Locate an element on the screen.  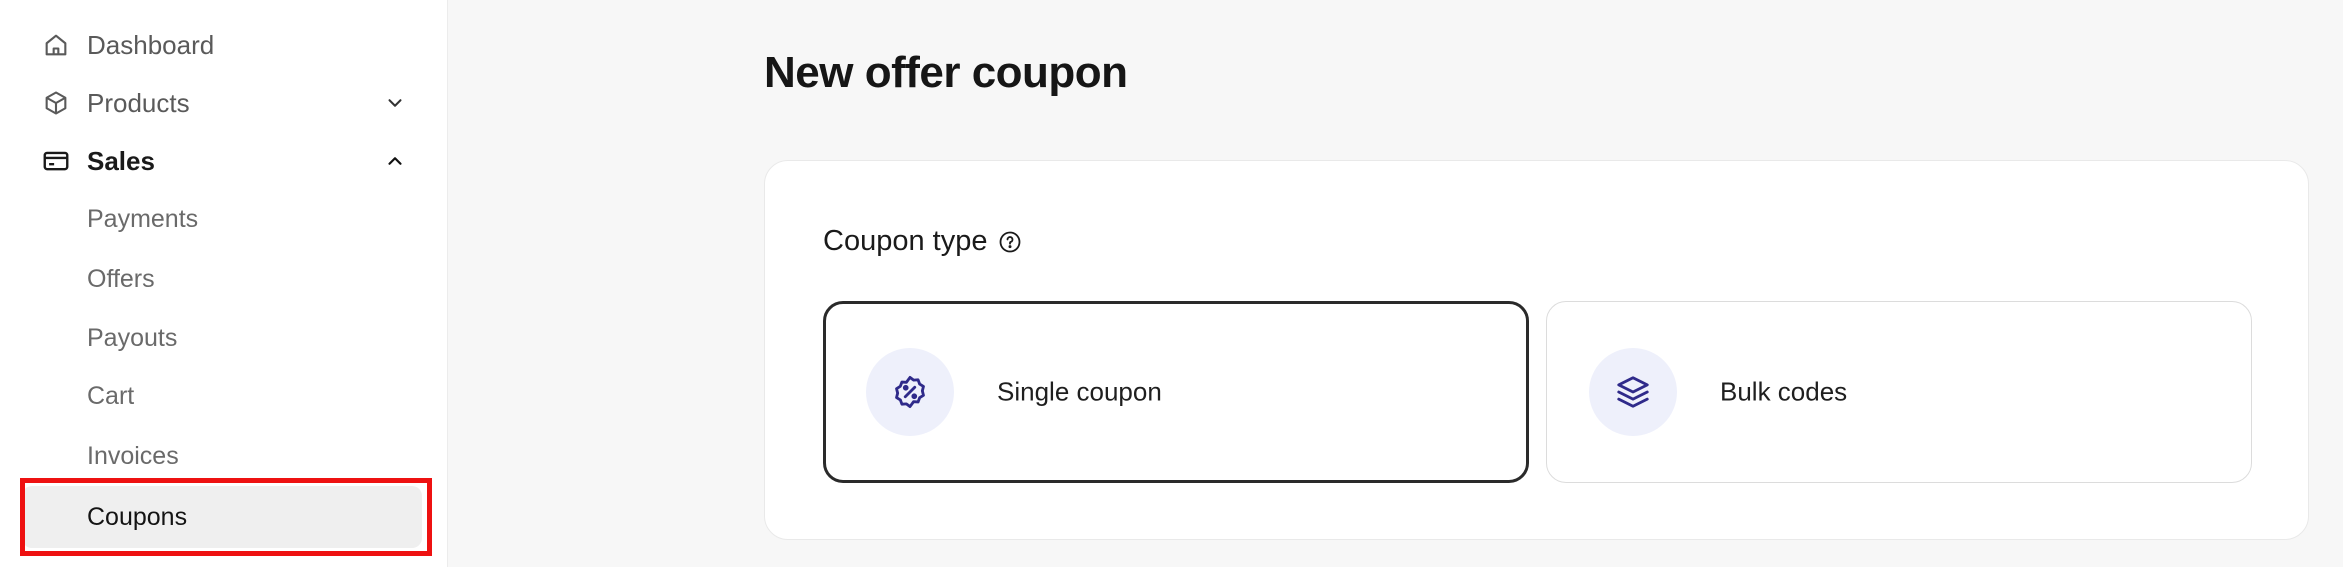
sidebar-subitem-offers: Offers is located at coordinates (222, 279).